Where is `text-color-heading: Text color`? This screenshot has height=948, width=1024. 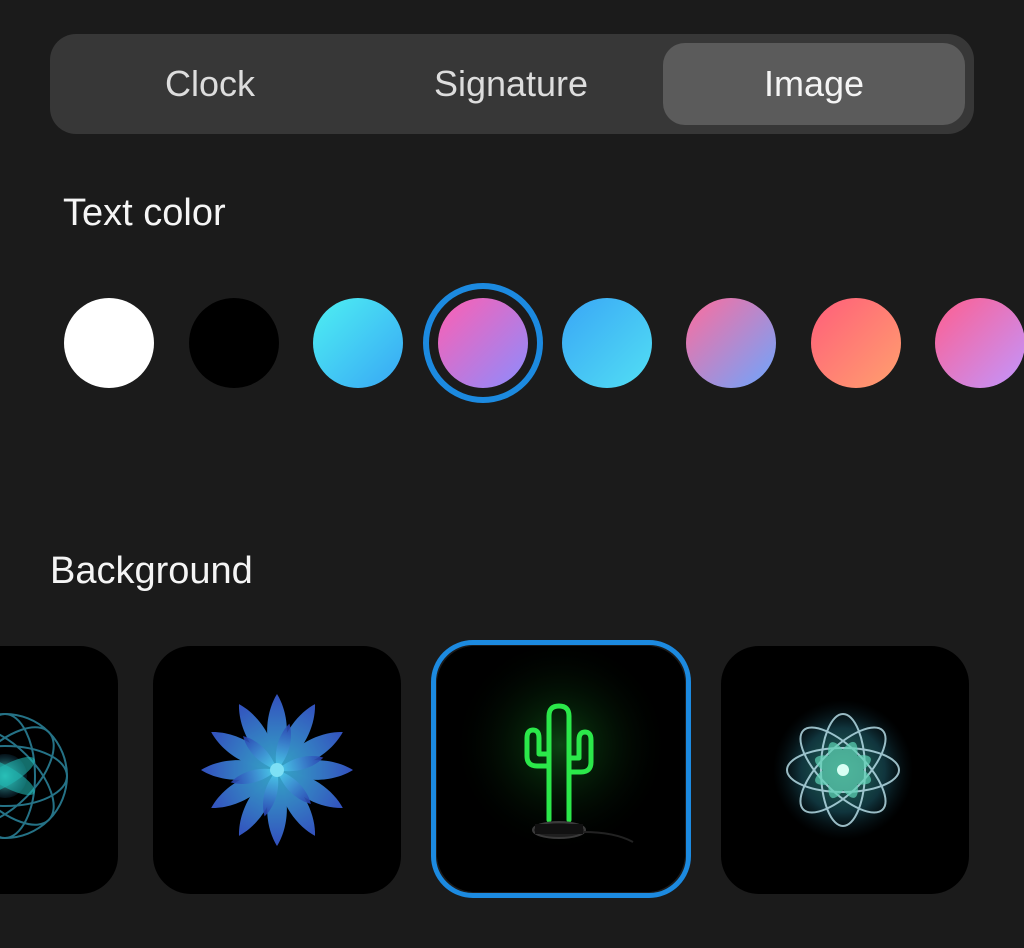 text-color-heading: Text color is located at coordinates (144, 213).